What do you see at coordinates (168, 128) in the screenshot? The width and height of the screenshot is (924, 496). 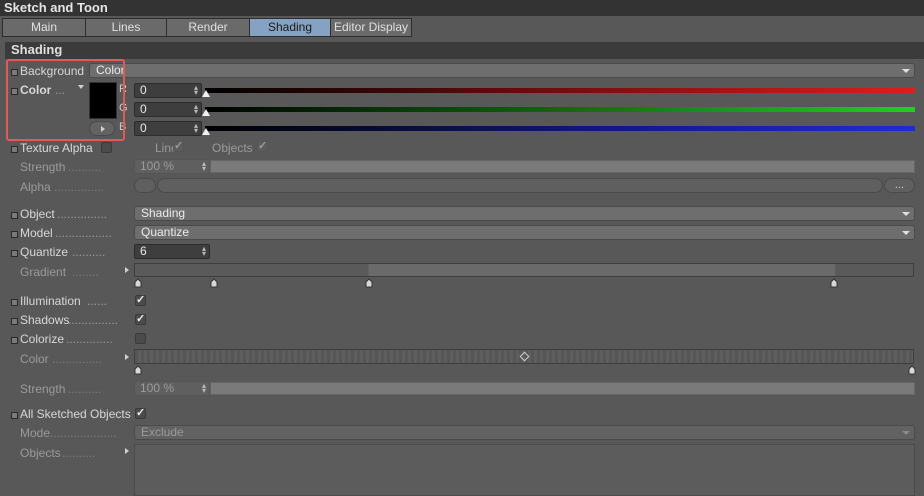 I see `channel-b-input: 0 ▴ ▾` at bounding box center [168, 128].